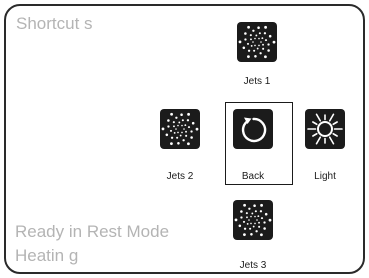 Image resolution: width=369 pixels, height=278 pixels. What do you see at coordinates (47, 255) in the screenshot?
I see `status-line-2: Heatin g` at bounding box center [47, 255].